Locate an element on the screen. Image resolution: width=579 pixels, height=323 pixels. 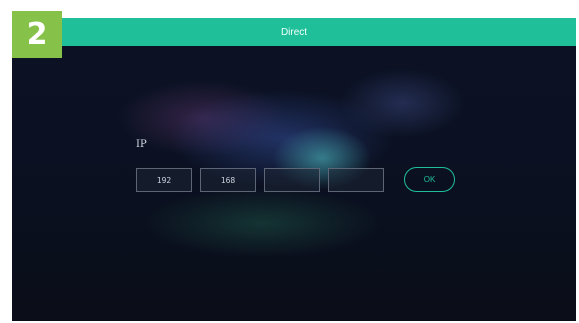
ok-button: OK is located at coordinates (429, 179).